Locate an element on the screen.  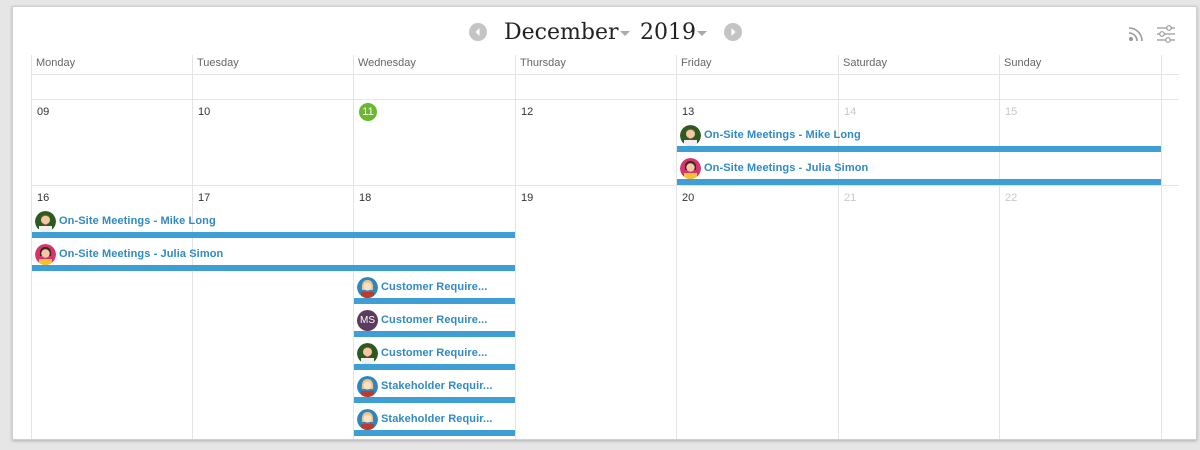
date-cell-number: 19 is located at coordinates (527, 198).